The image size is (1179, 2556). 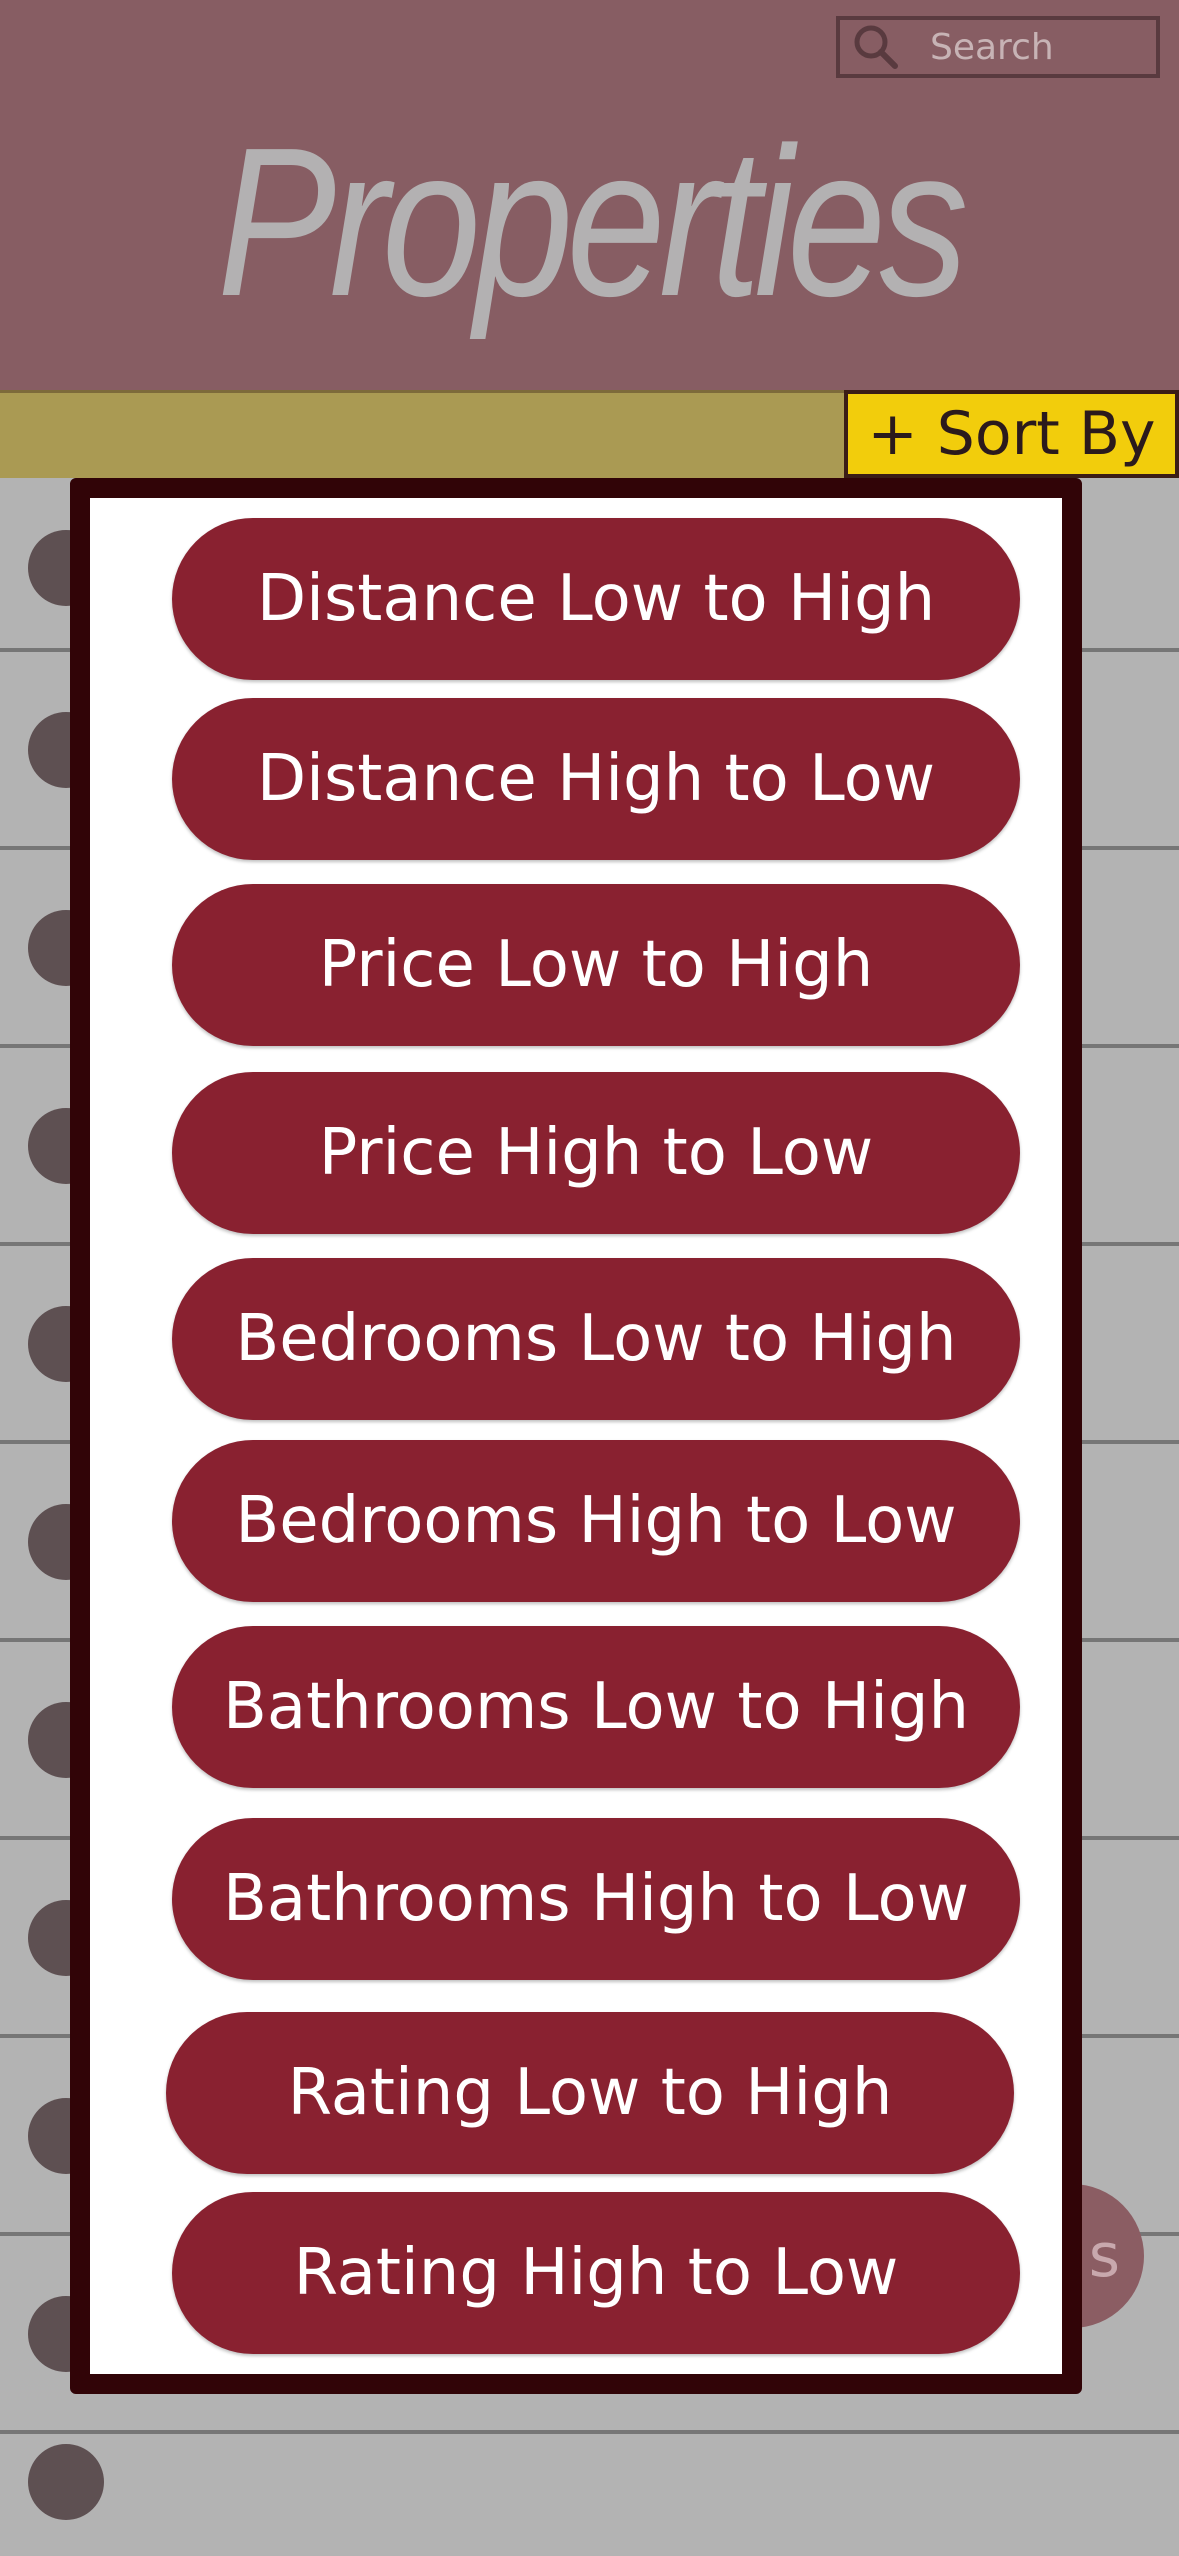 What do you see at coordinates (596, 1153) in the screenshot?
I see `sort-option-price-high-low: Price High to Low` at bounding box center [596, 1153].